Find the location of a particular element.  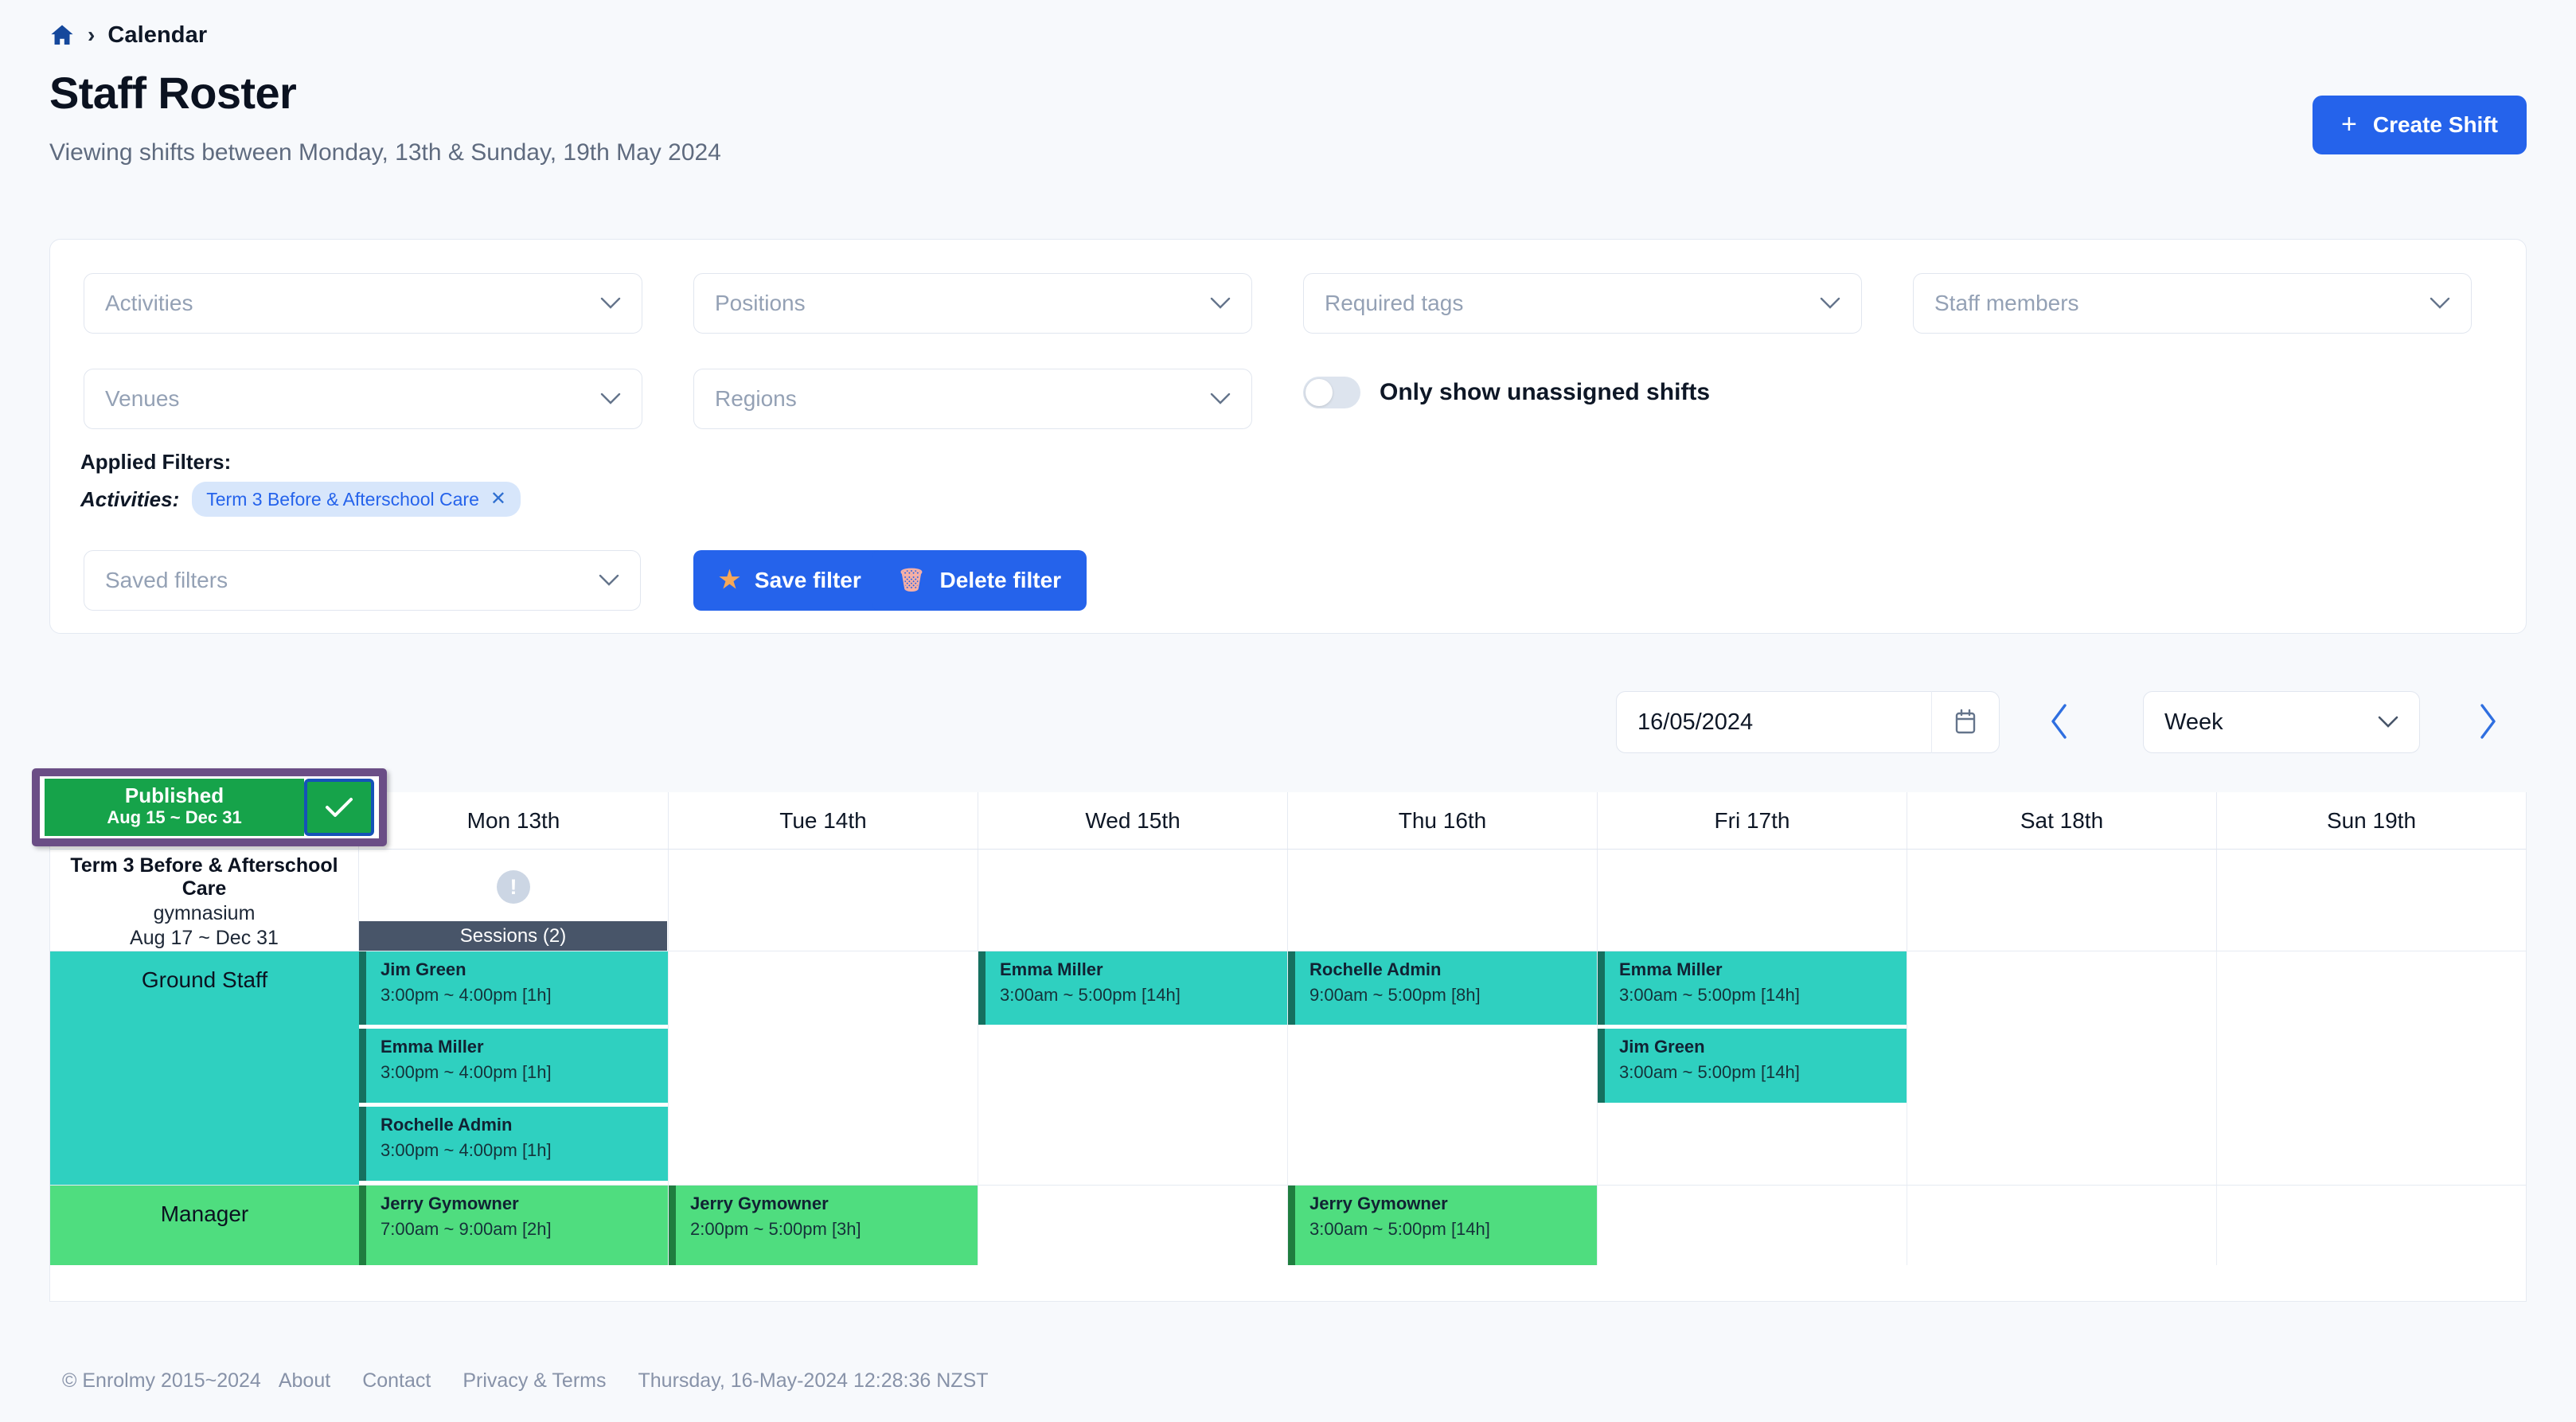

view-period-select: Week is located at coordinates (2281, 722).